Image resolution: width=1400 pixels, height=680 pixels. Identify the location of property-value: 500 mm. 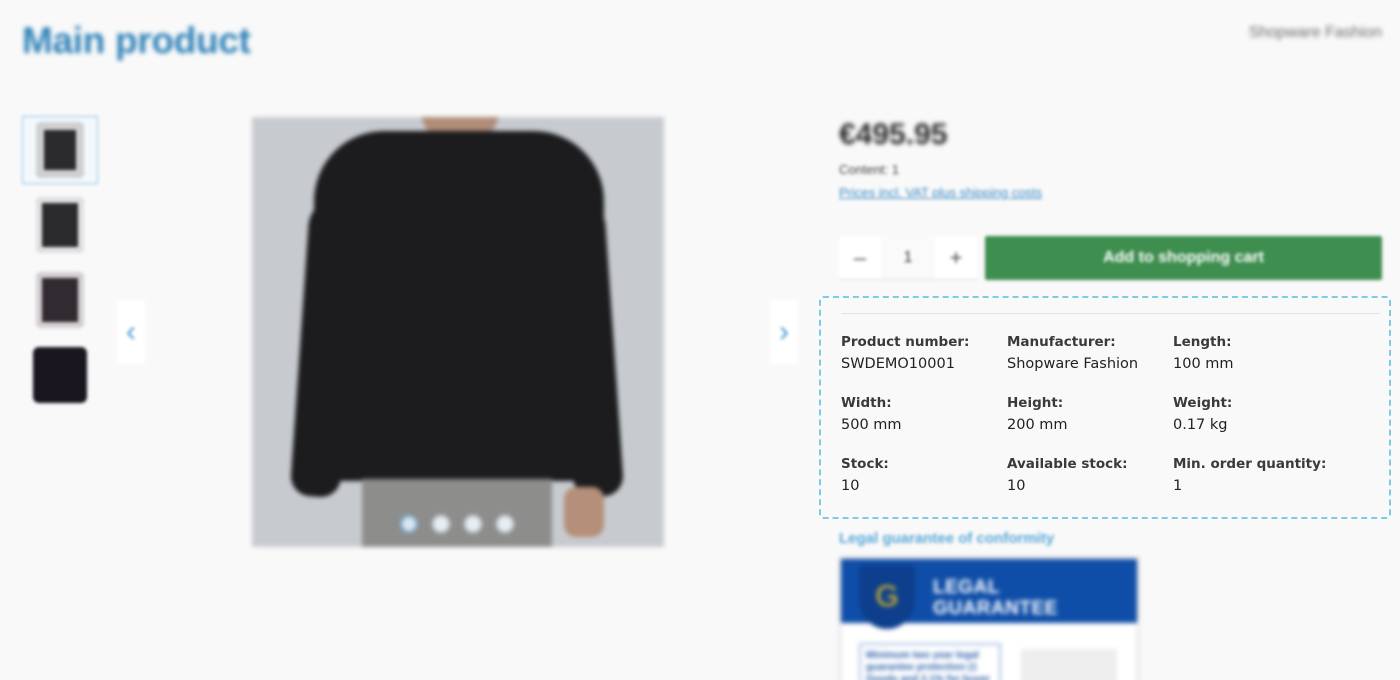
(871, 425).